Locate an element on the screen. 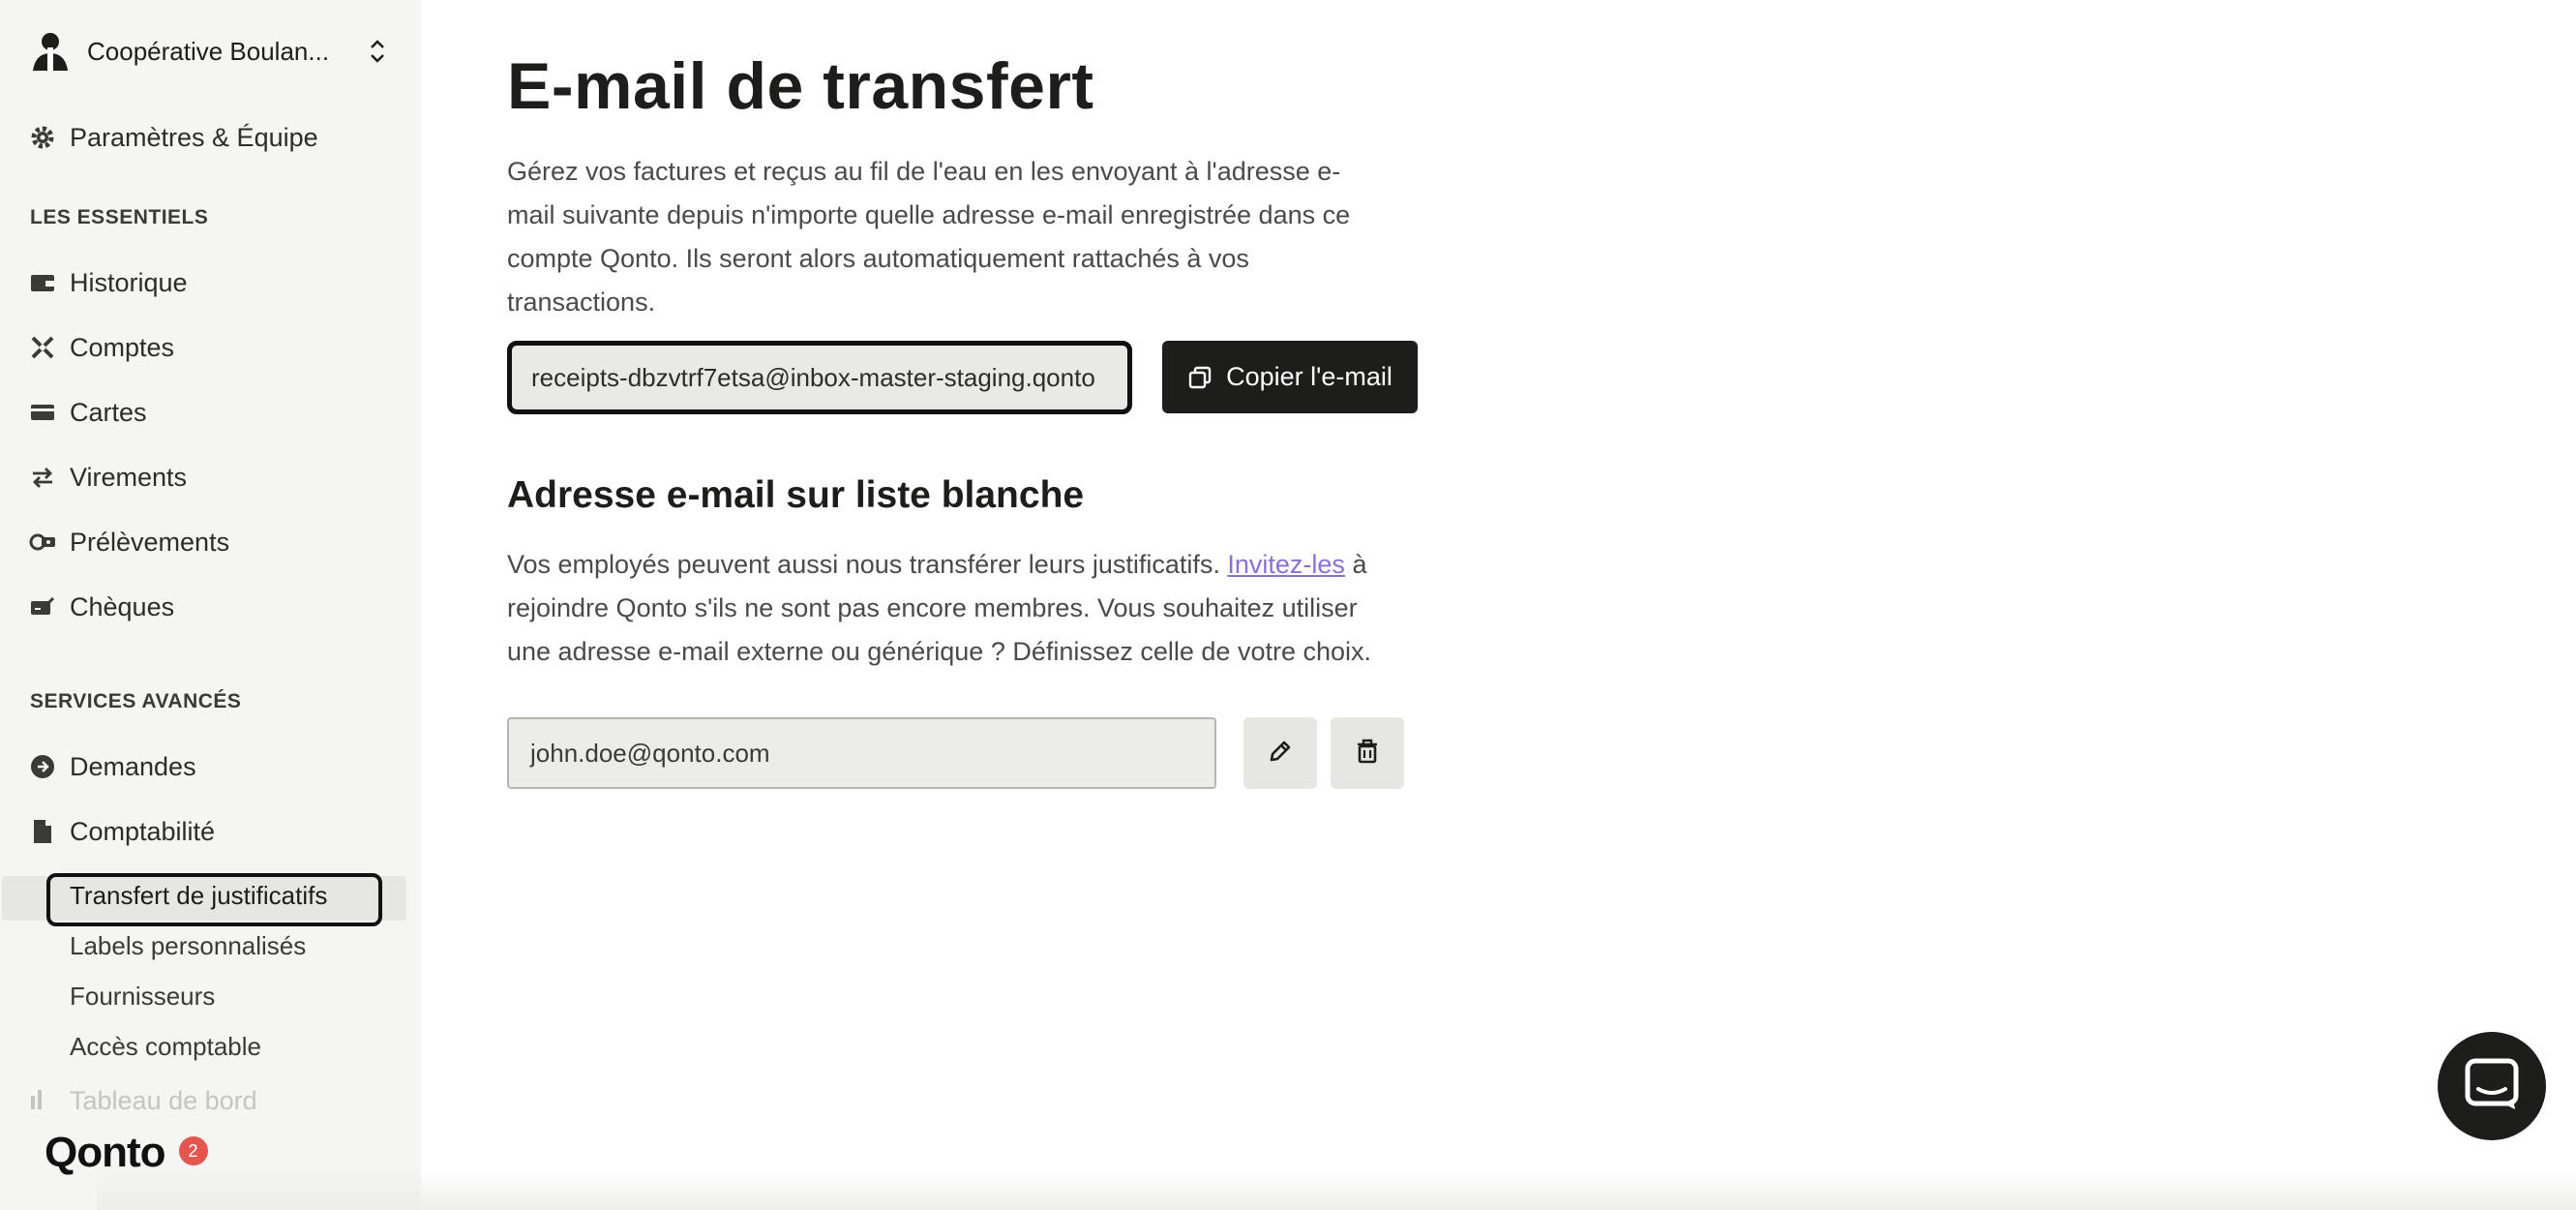  sidebar-item-comptes: Comptes is located at coordinates (101, 347).